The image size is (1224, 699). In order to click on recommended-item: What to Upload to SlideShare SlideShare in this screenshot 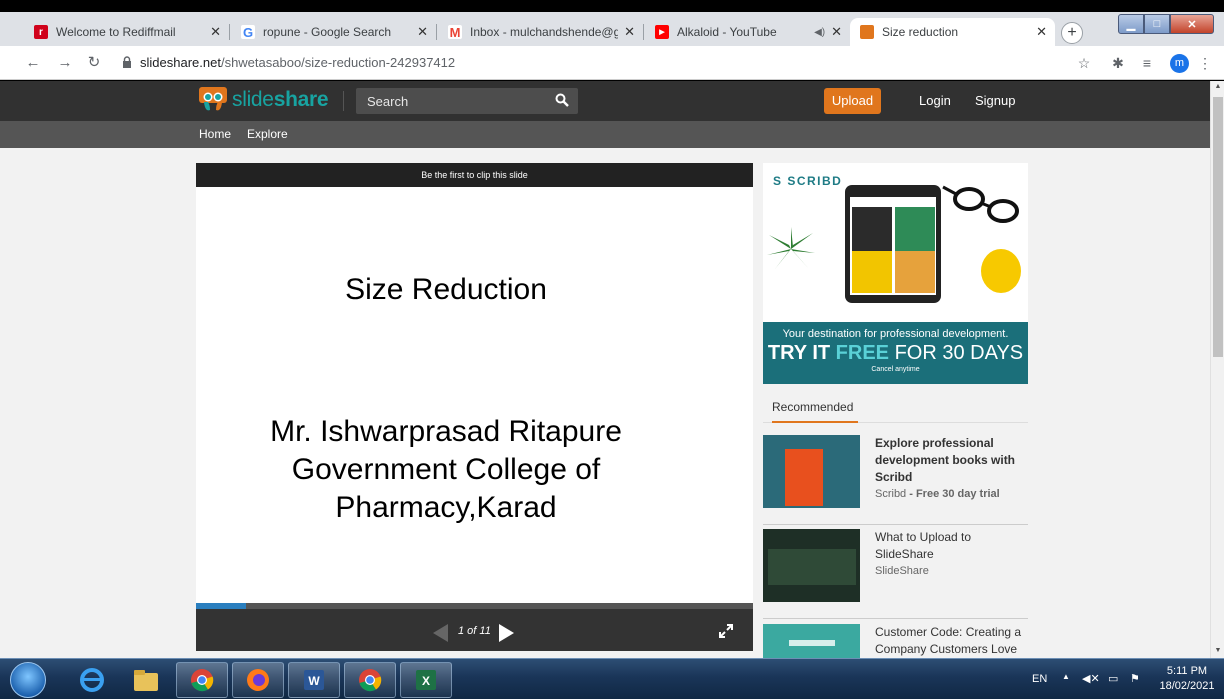, I will do `click(895, 574)`.